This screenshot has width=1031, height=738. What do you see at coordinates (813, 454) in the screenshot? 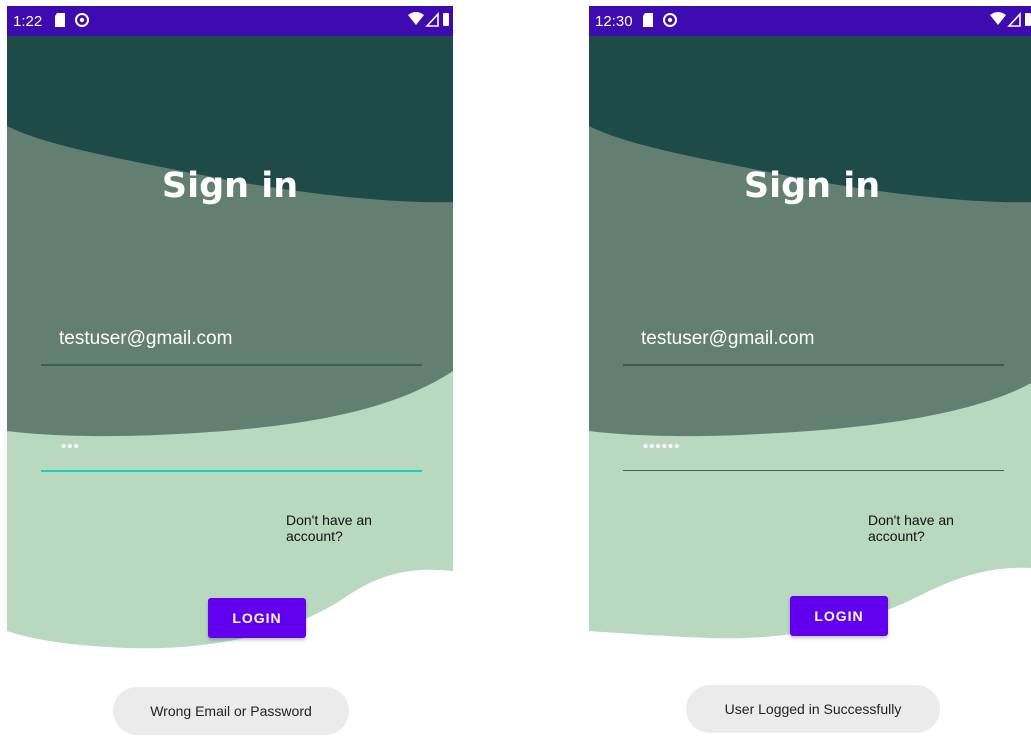
I see `password-field: ••••••` at bounding box center [813, 454].